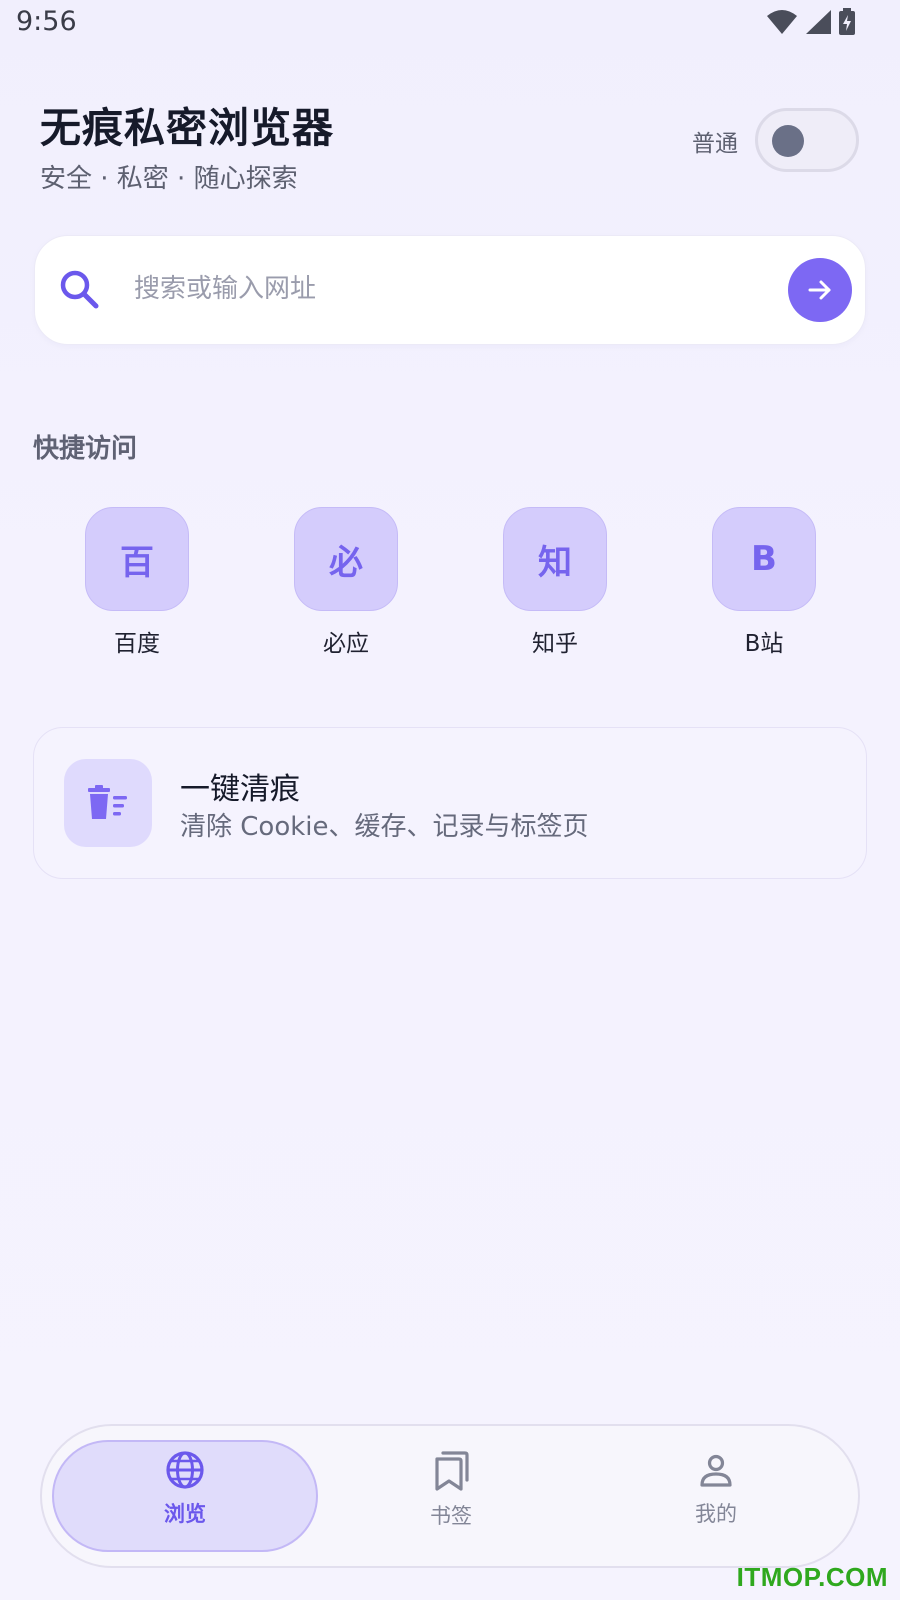 This screenshot has width=900, height=1600. Describe the element at coordinates (240, 789) in the screenshot. I see `clear-card-title: 一键清痕` at that location.